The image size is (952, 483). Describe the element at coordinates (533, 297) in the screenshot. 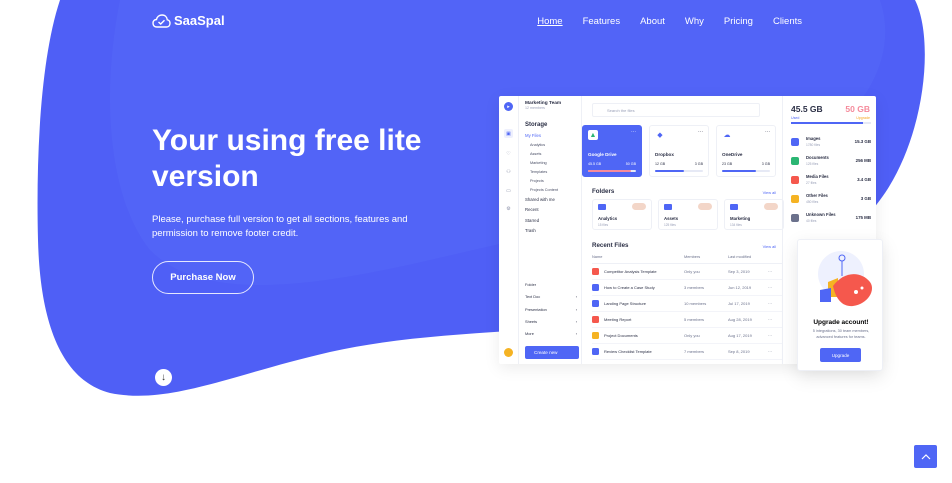

I see `new-menu-label: Text Doc` at that location.